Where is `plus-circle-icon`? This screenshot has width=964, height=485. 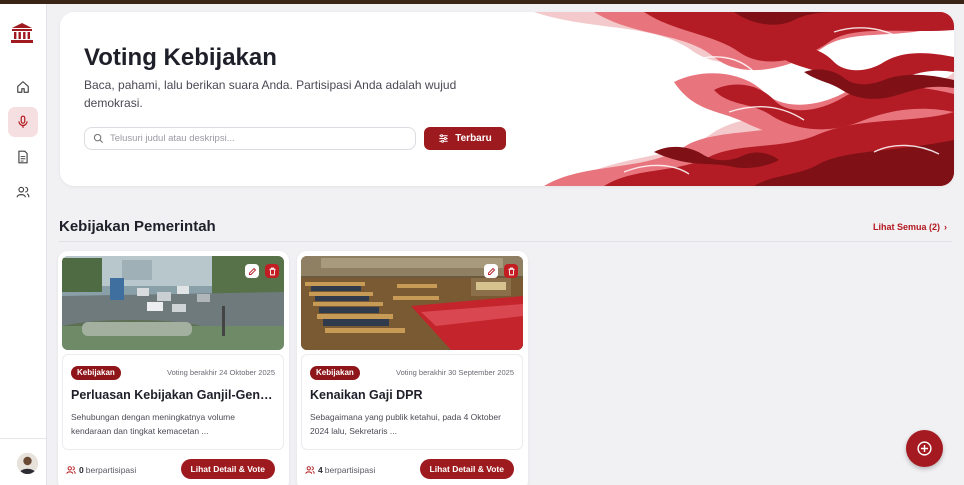
plus-circle-icon is located at coordinates (924, 448).